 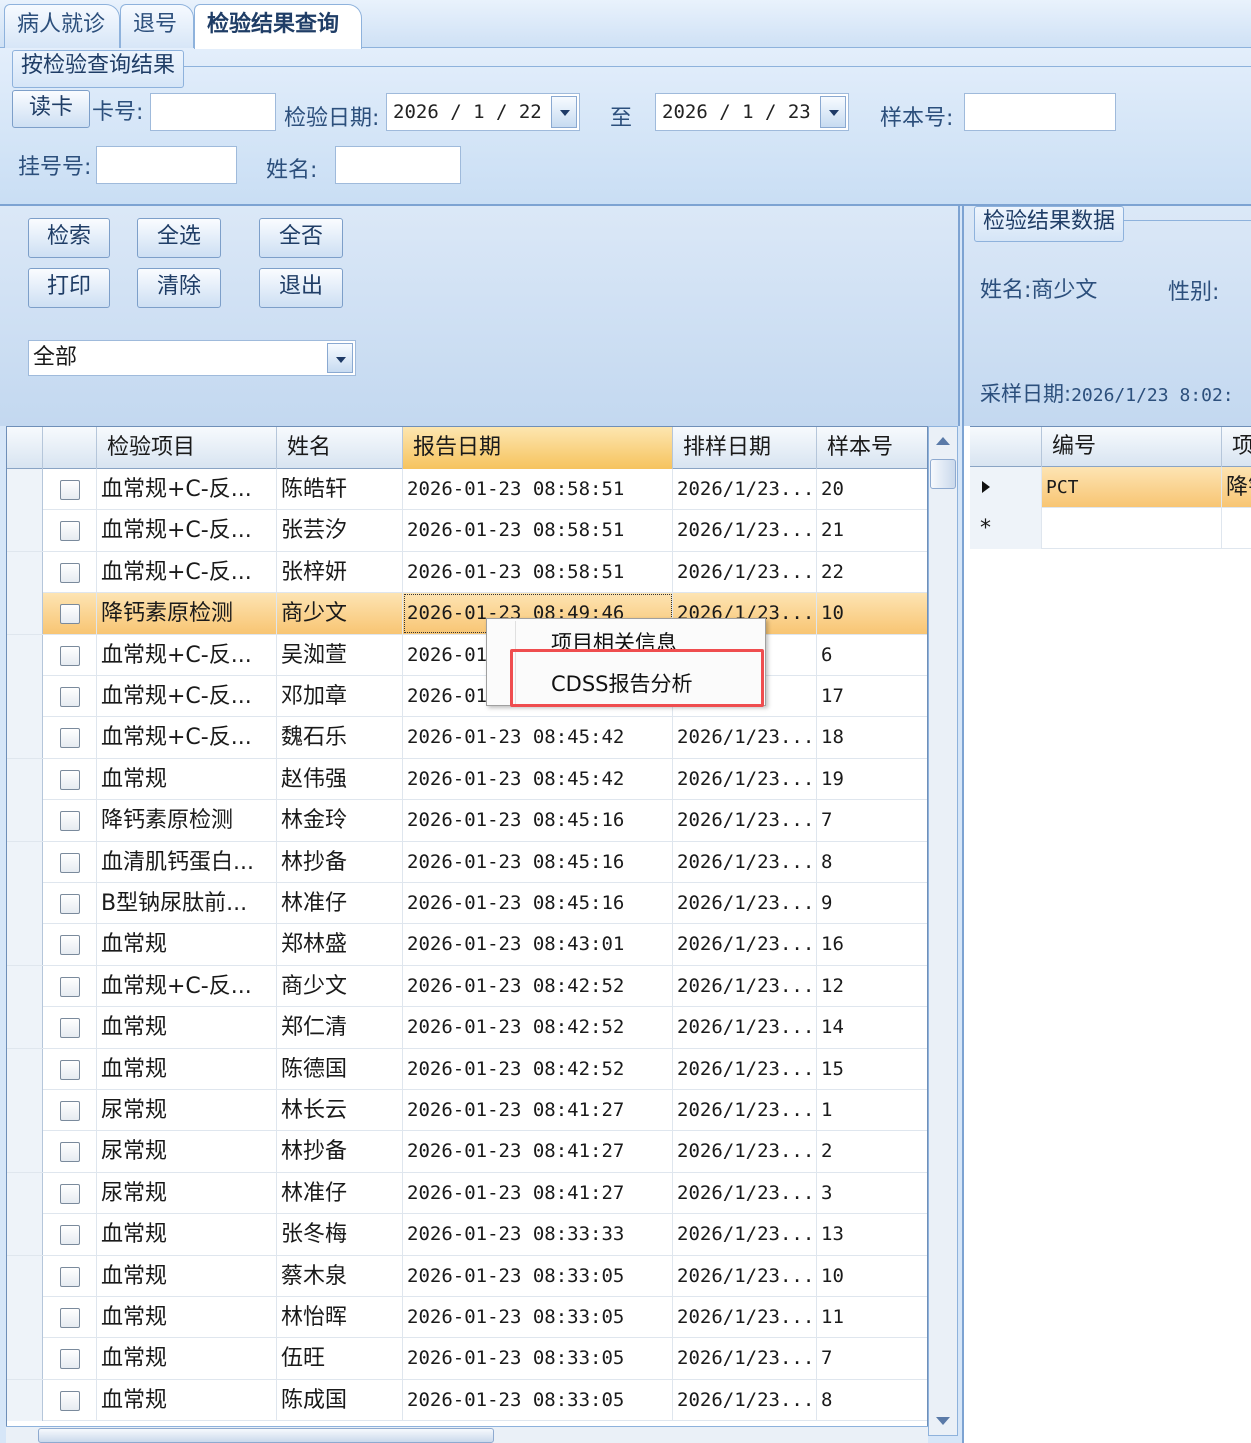 I want to click on scroll-up-icon, so click(x=943, y=441).